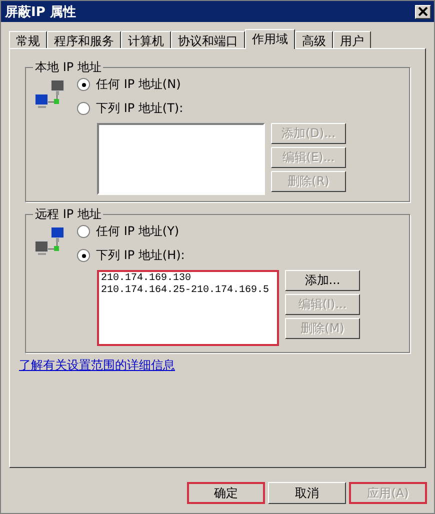 This screenshot has width=435, height=514. I want to click on tab: 常规, so click(28, 39).